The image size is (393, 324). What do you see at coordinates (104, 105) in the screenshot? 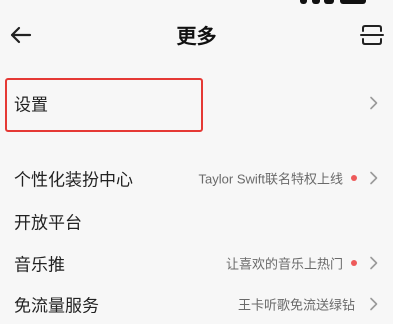
I see `highlight-box` at bounding box center [104, 105].